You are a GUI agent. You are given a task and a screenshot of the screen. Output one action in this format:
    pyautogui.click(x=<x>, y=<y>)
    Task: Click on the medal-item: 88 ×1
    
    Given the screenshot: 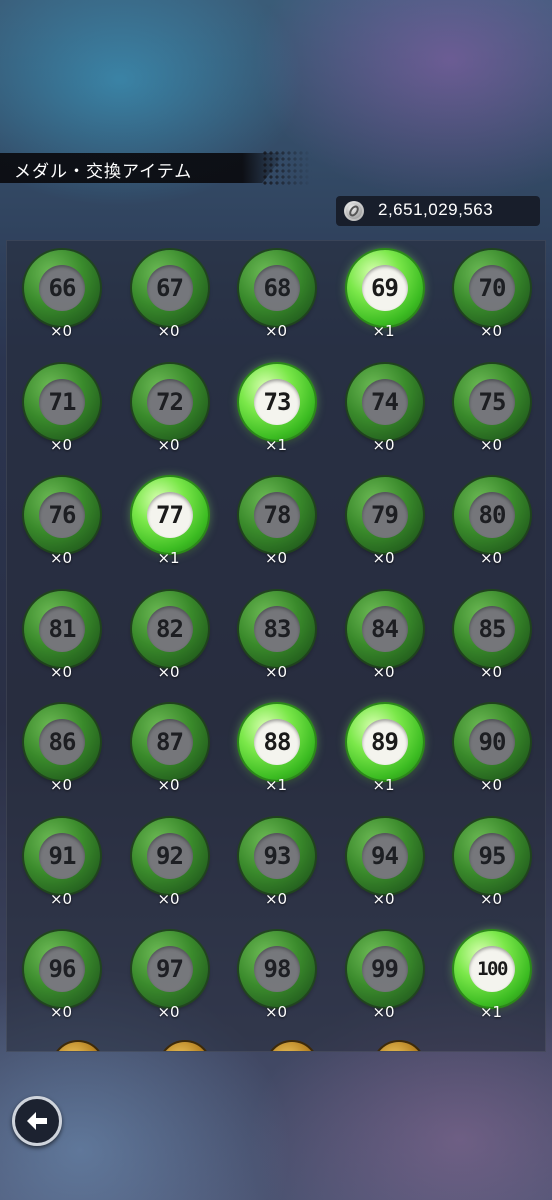 What is the action you would take?
    pyautogui.click(x=276, y=751)
    